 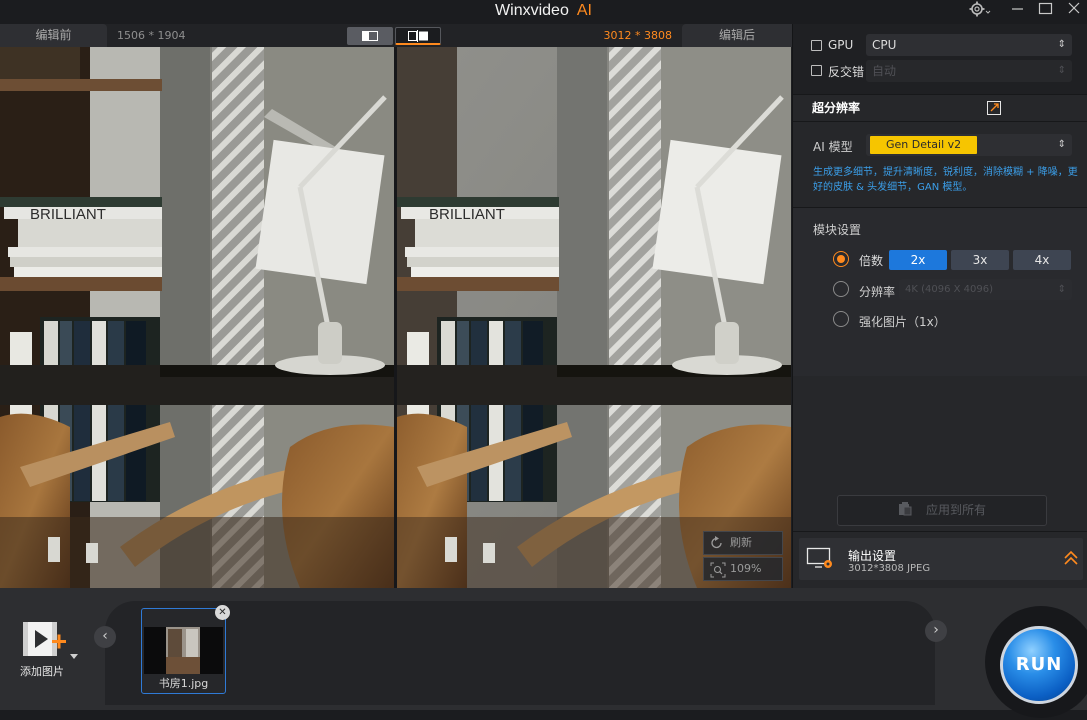 I want to click on thumbnail-filename: 书房1.jpg, so click(x=183, y=683).